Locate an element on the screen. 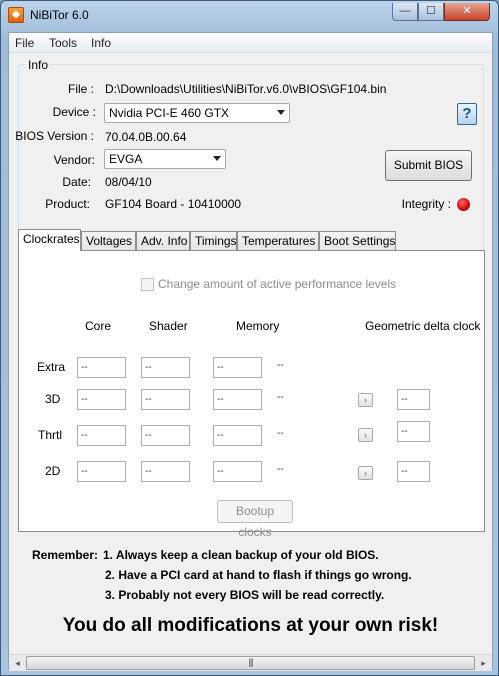  memory-2d-field: -- is located at coordinates (237, 471).